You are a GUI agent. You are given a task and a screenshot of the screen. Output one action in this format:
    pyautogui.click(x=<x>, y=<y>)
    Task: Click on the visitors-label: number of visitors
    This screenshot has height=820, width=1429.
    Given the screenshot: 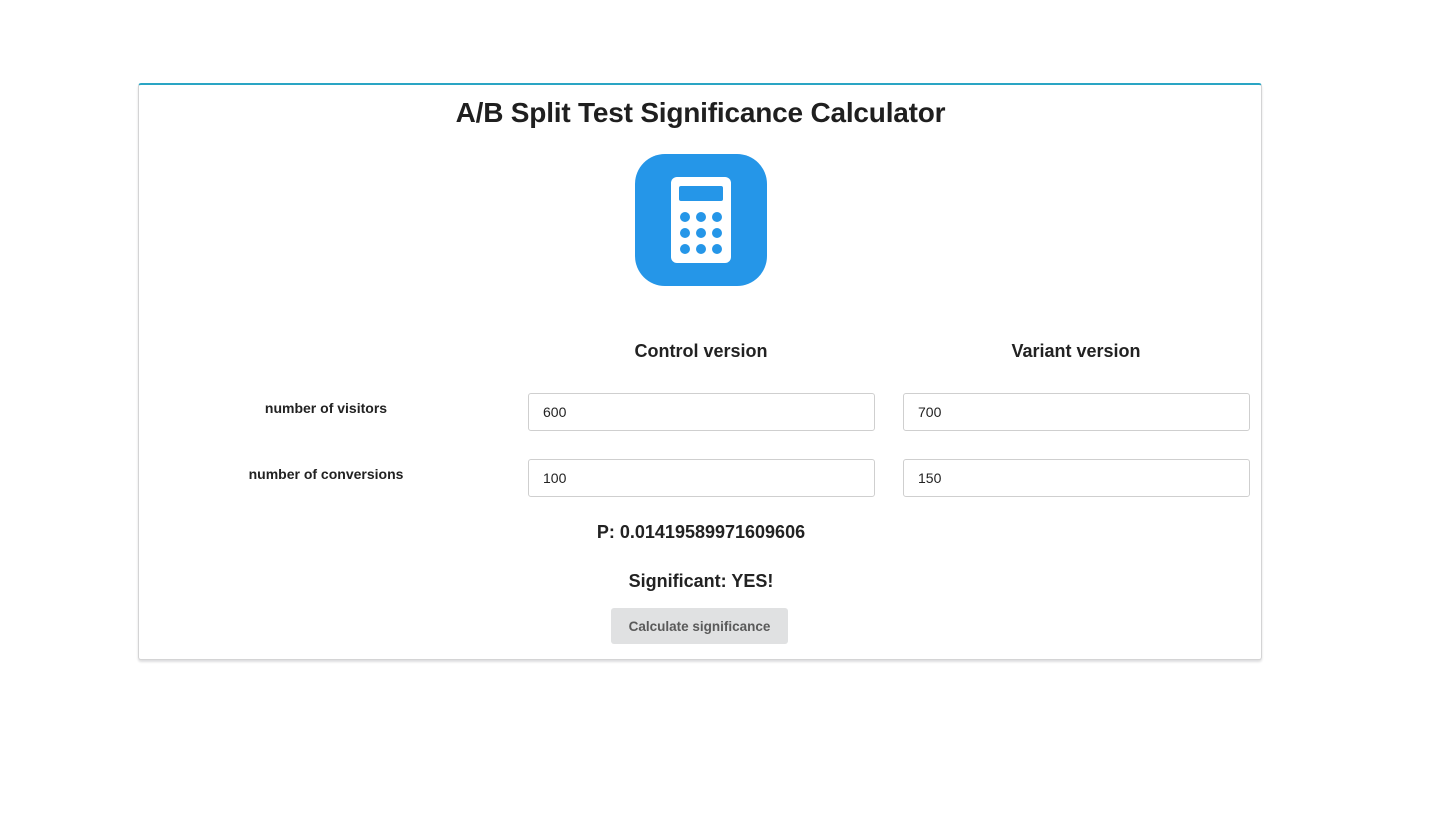 What is the action you would take?
    pyautogui.click(x=326, y=408)
    